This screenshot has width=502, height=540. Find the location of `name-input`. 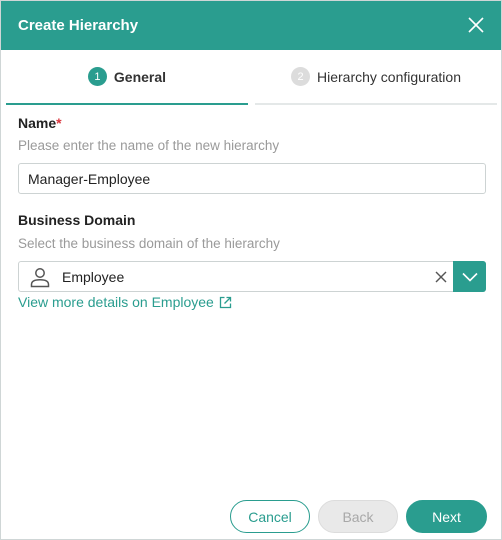

name-input is located at coordinates (252, 178).